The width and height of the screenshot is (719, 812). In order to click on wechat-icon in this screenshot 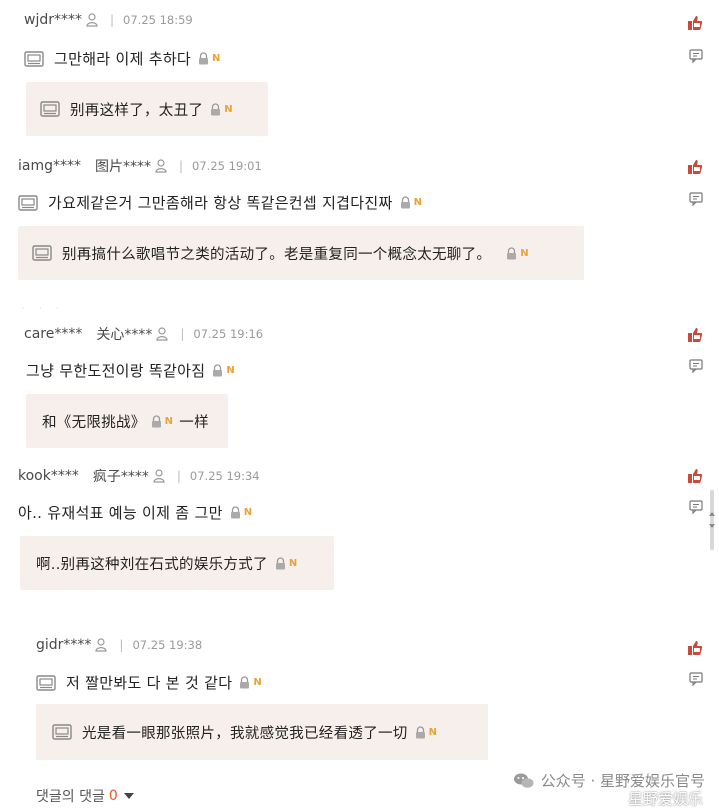, I will do `click(523, 780)`.